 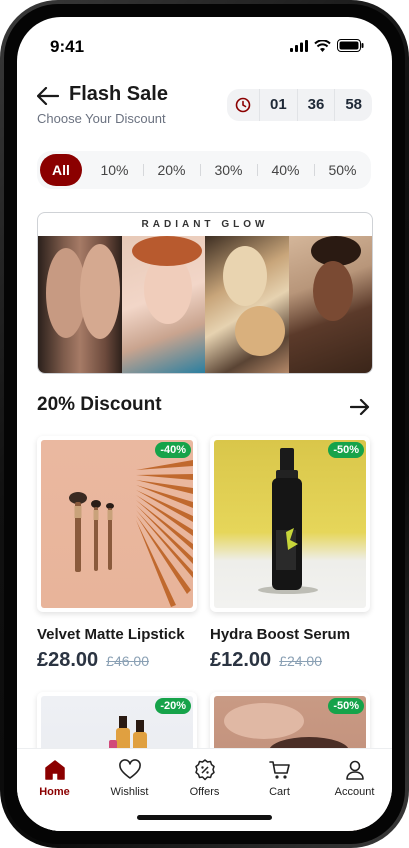 I want to click on nav-item-account: Account, so click(x=355, y=790).